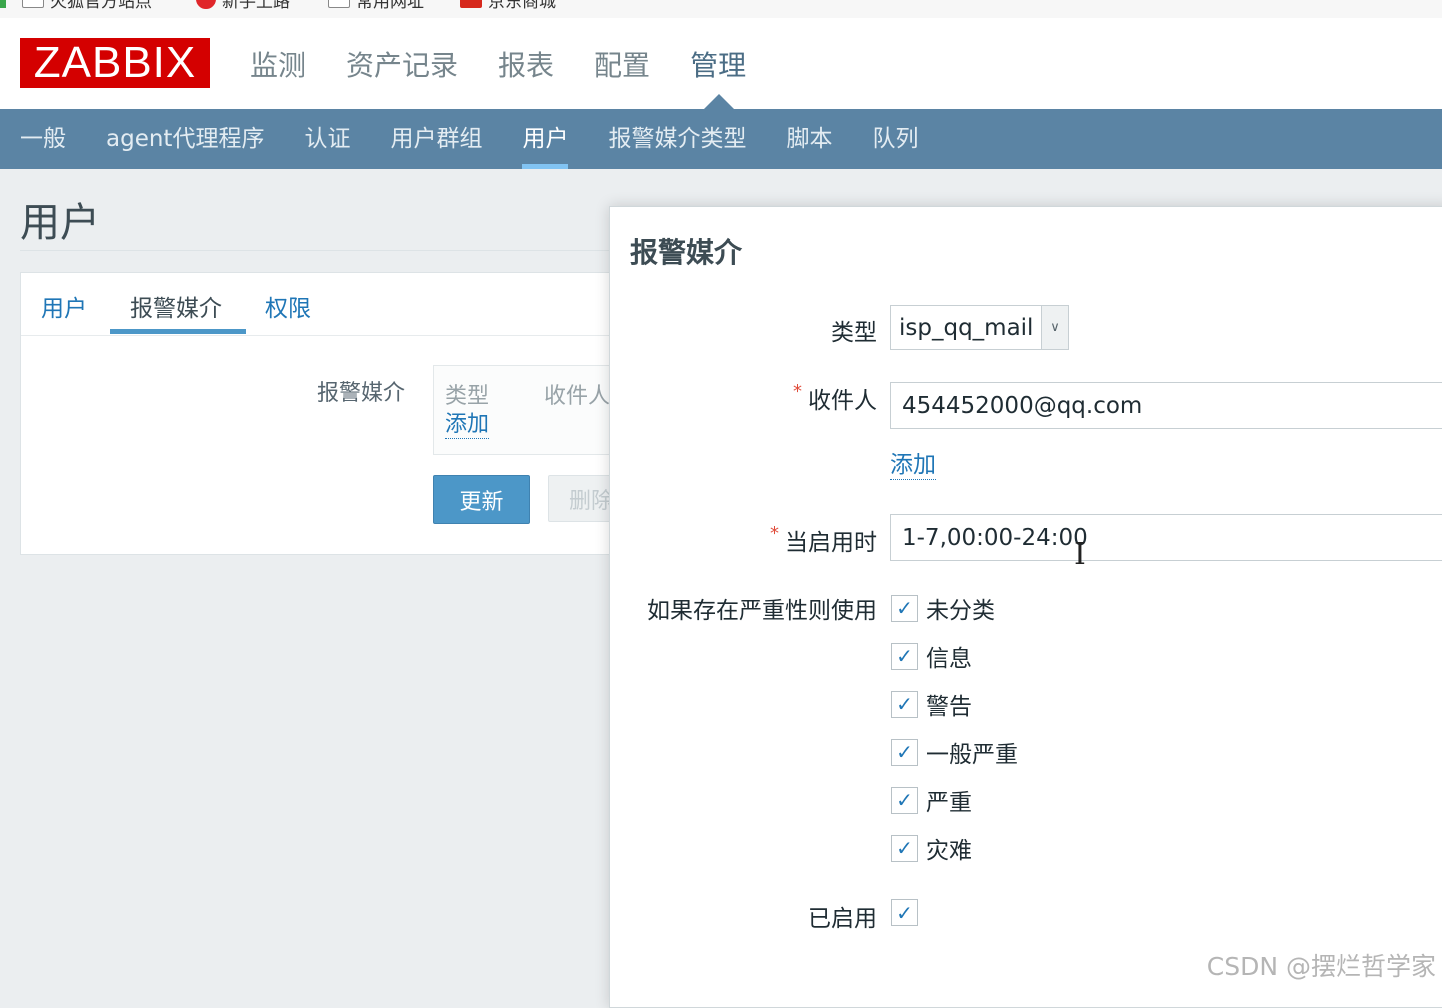 The image size is (1442, 1008). Describe the element at coordinates (60, 223) in the screenshot. I see `page-title: 用户` at that location.